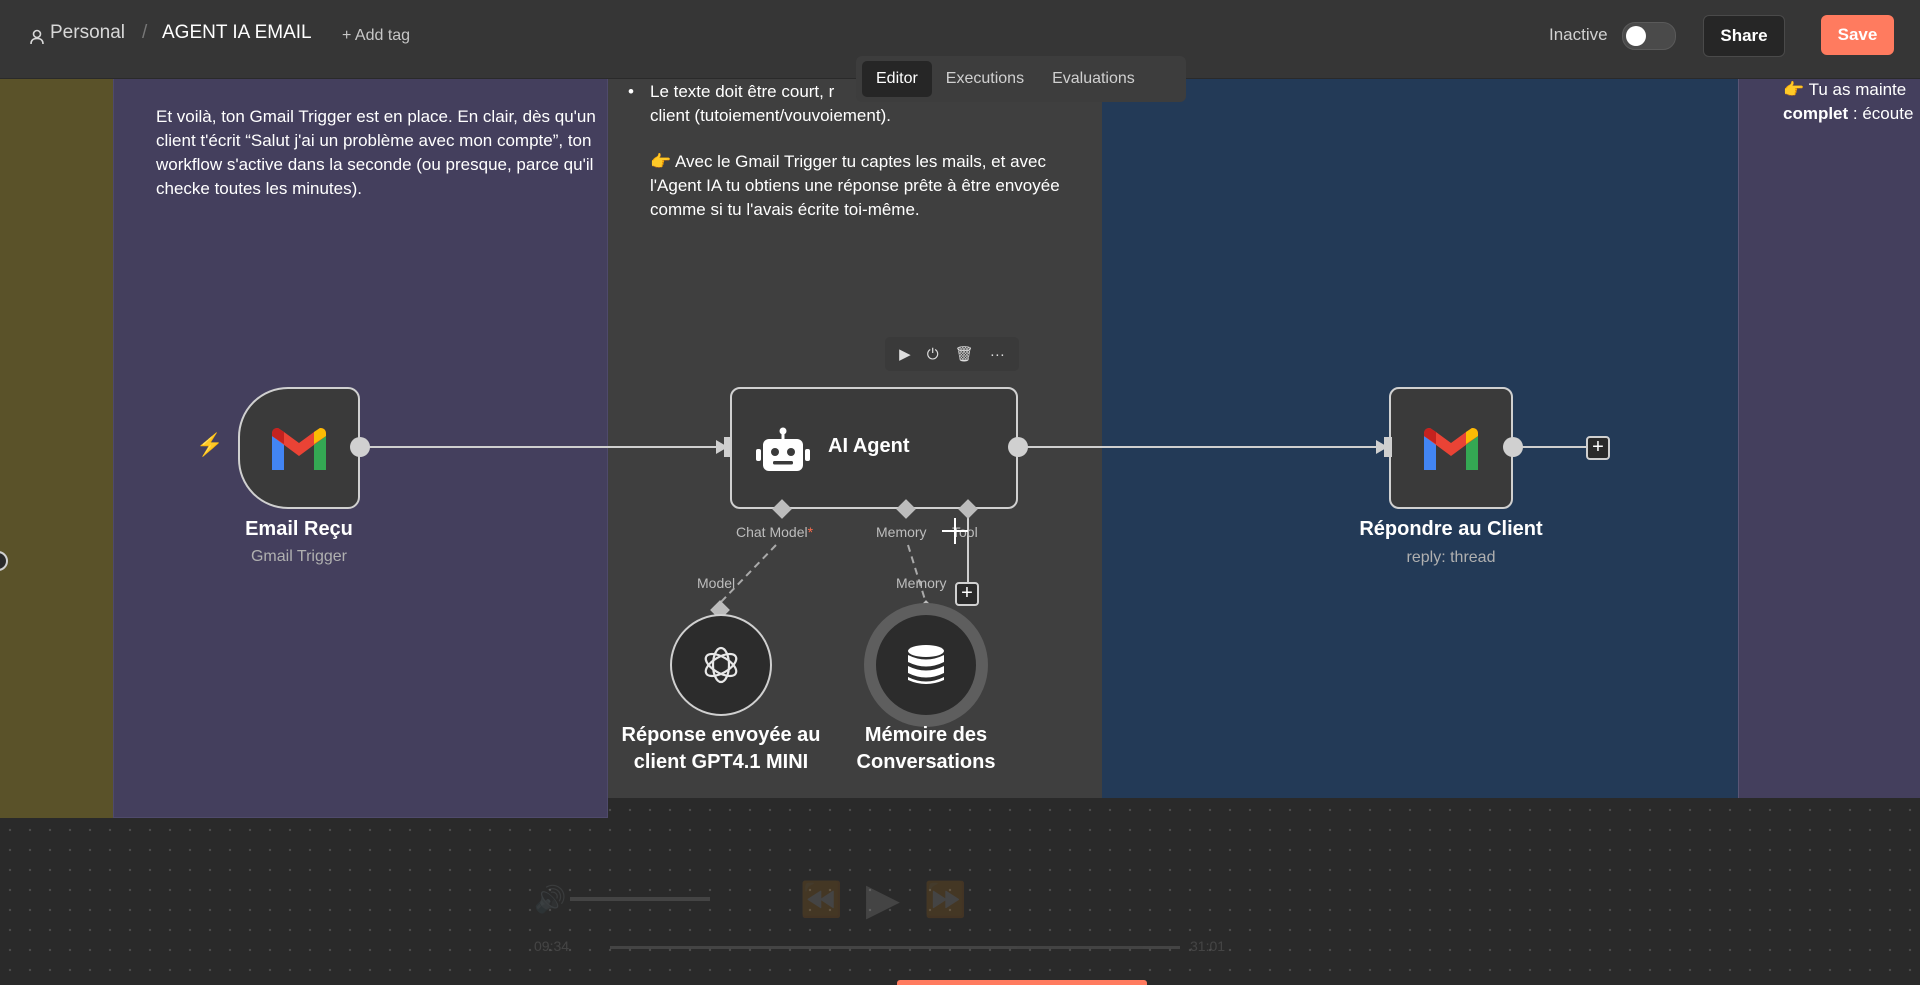 This screenshot has height=985, width=1920. I want to click on view-tabs: Editor Executions Evaluations, so click(1021, 79).